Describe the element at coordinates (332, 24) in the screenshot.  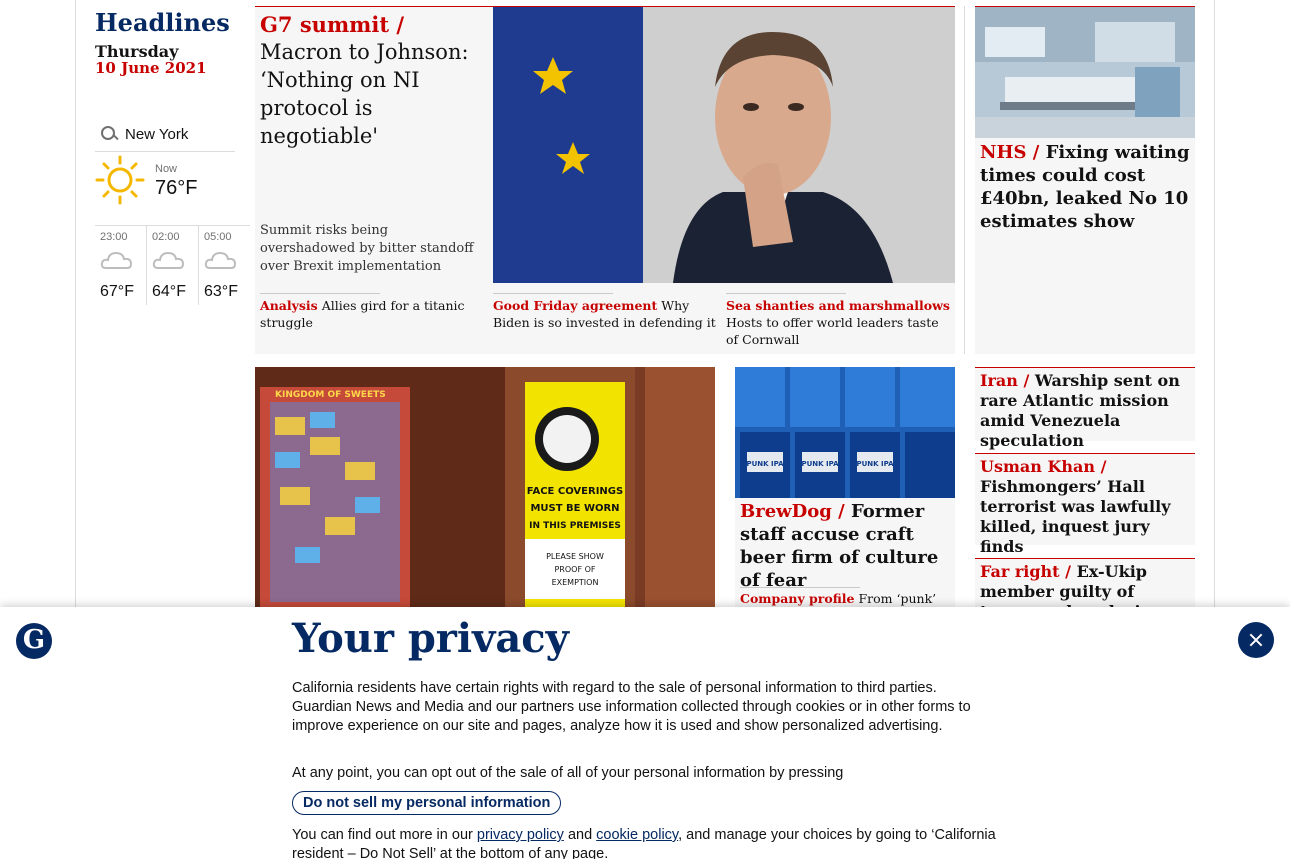
I see `top-story-kicker: G7 summit /` at that location.